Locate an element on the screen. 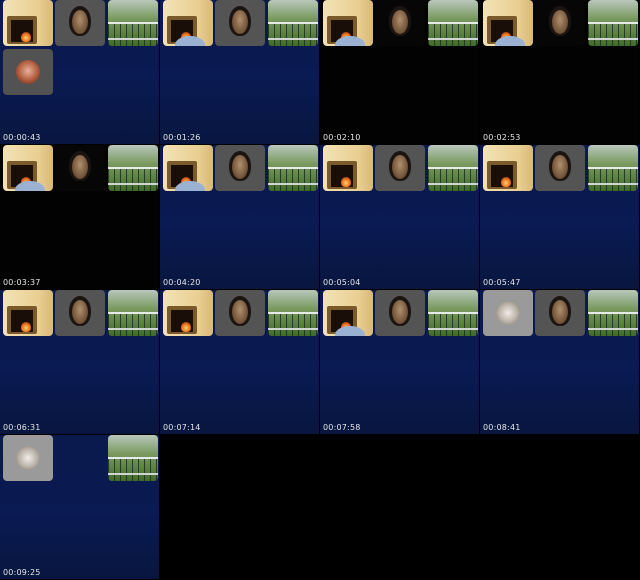  video-frame-thumbnail: 00:02:53 is located at coordinates (559, 72).